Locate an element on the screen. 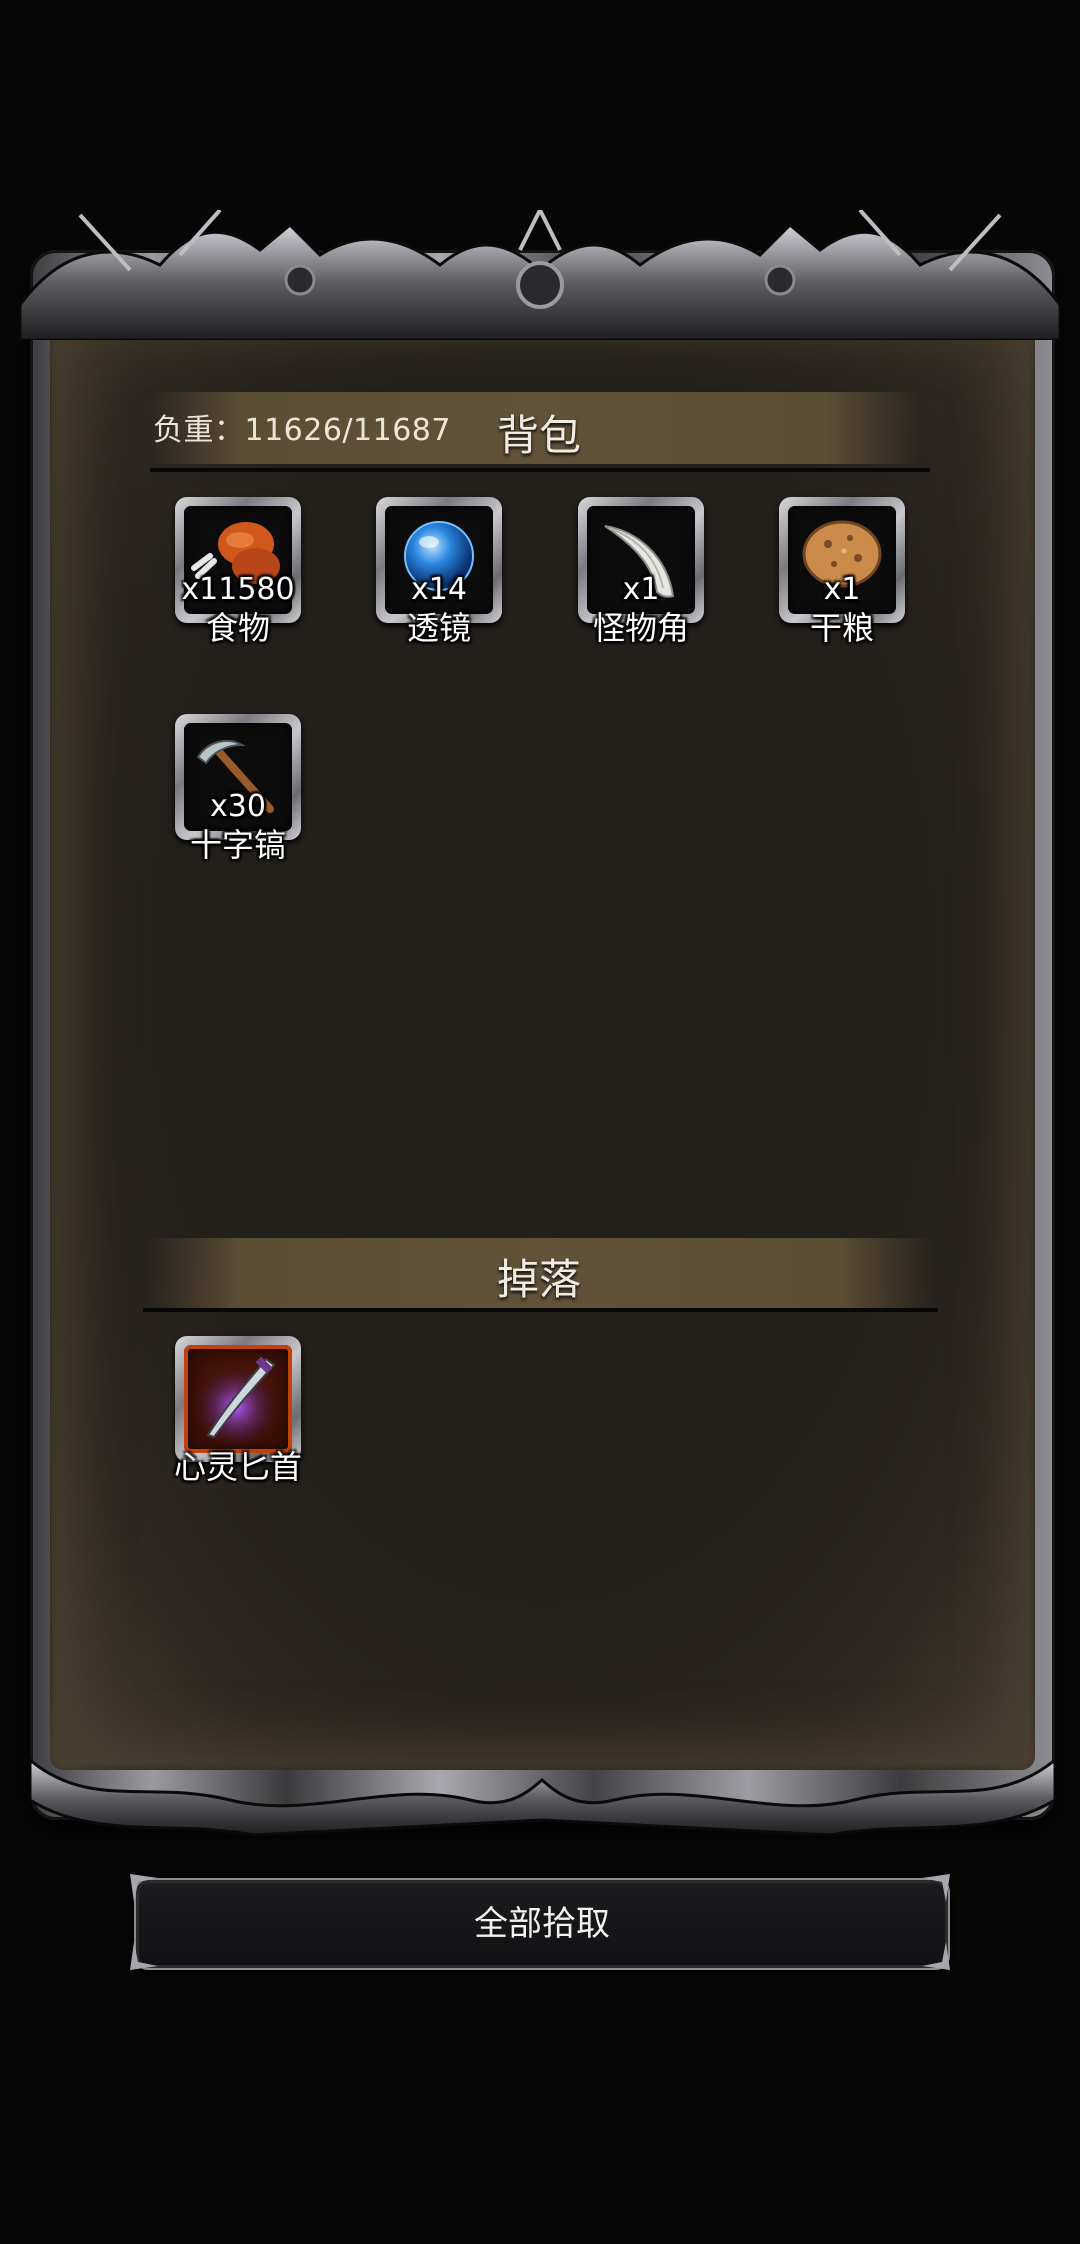 The height and width of the screenshot is (2244, 1080). inventory-slot-dry-rations: x1 干粮 is located at coordinates (842, 572).